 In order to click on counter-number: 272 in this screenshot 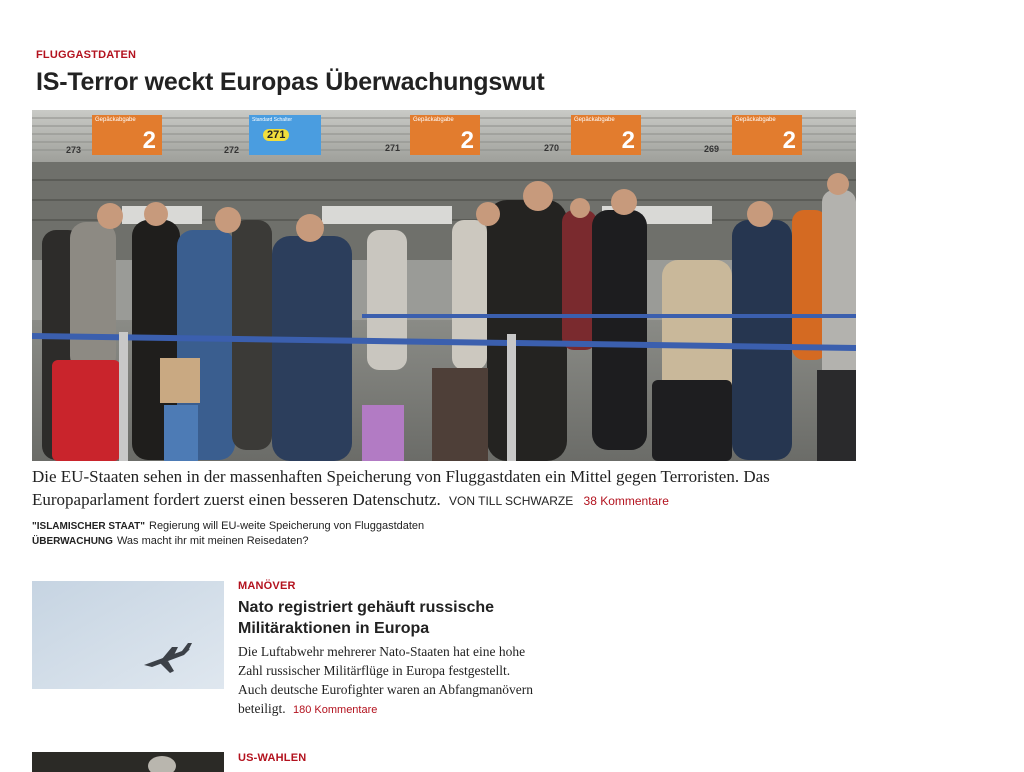, I will do `click(232, 150)`.